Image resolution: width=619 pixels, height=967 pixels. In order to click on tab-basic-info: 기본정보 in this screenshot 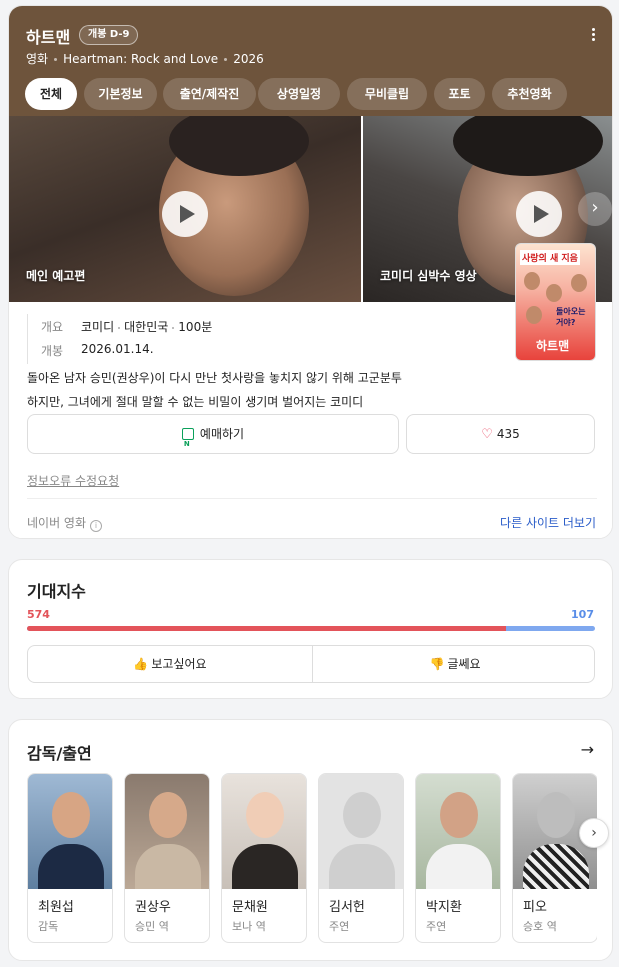, I will do `click(120, 94)`.